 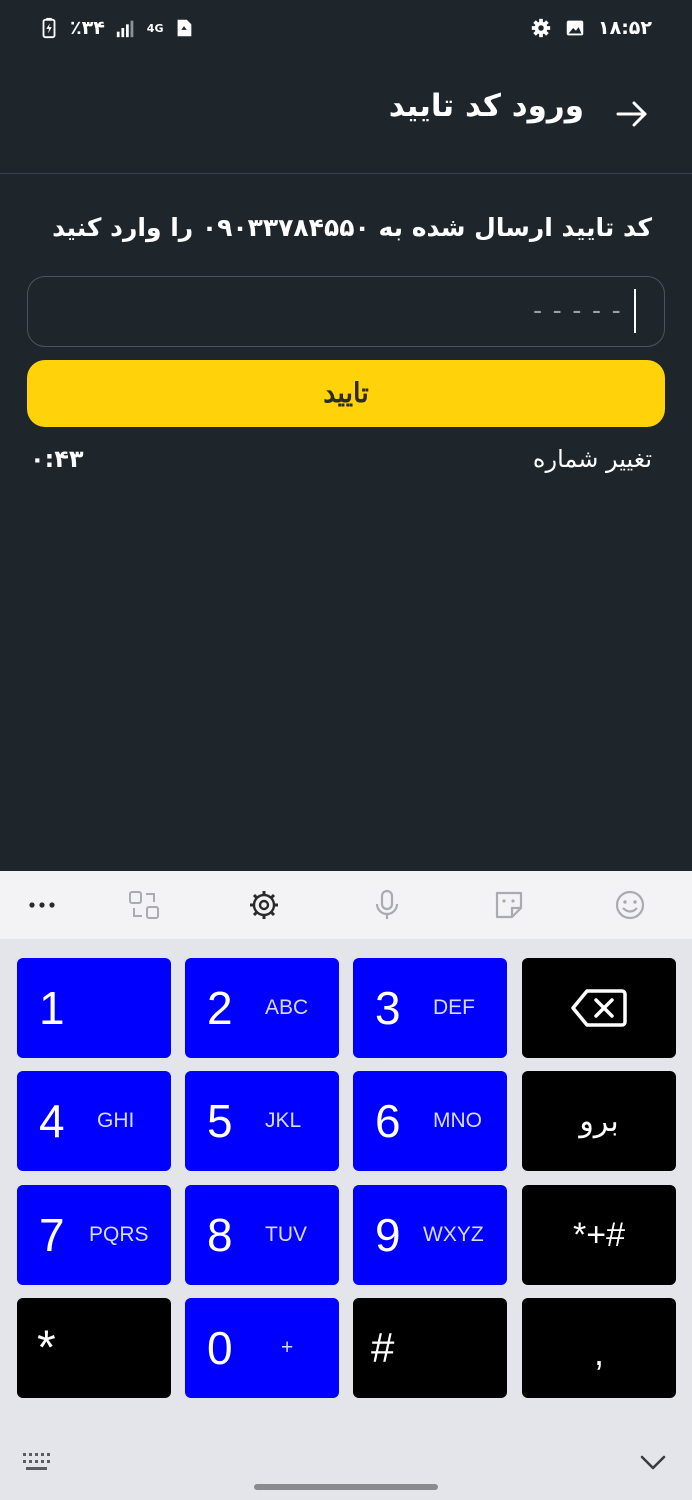 What do you see at coordinates (42, 905) in the screenshot?
I see `more-icon` at bounding box center [42, 905].